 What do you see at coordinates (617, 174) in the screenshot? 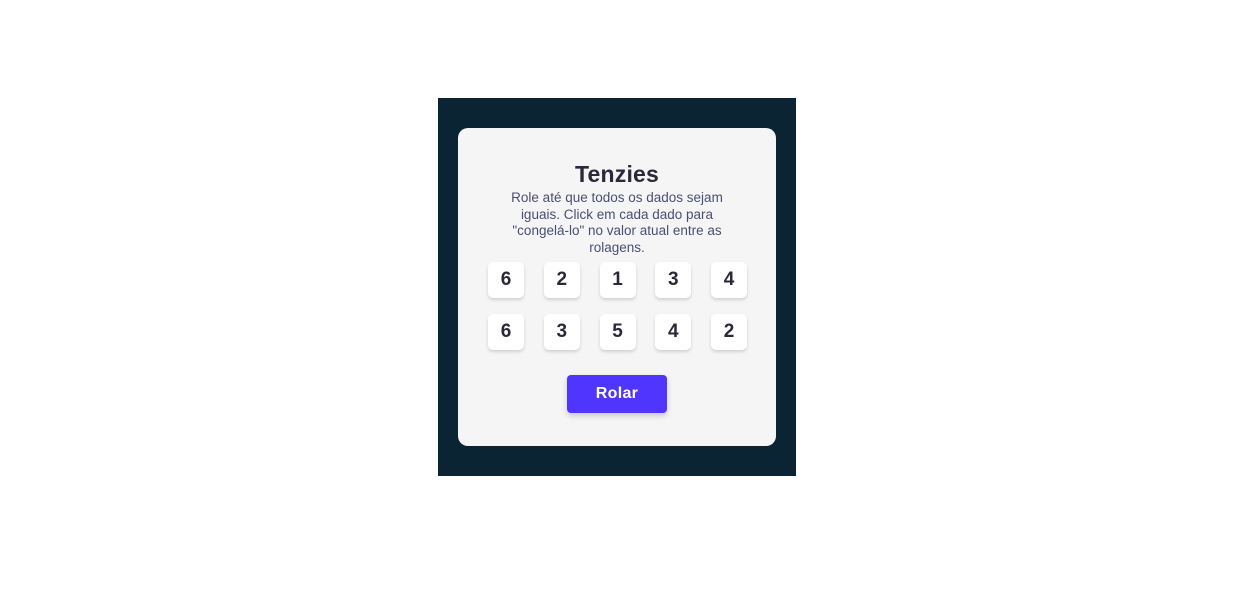
I see `page-title: Tenzies` at bounding box center [617, 174].